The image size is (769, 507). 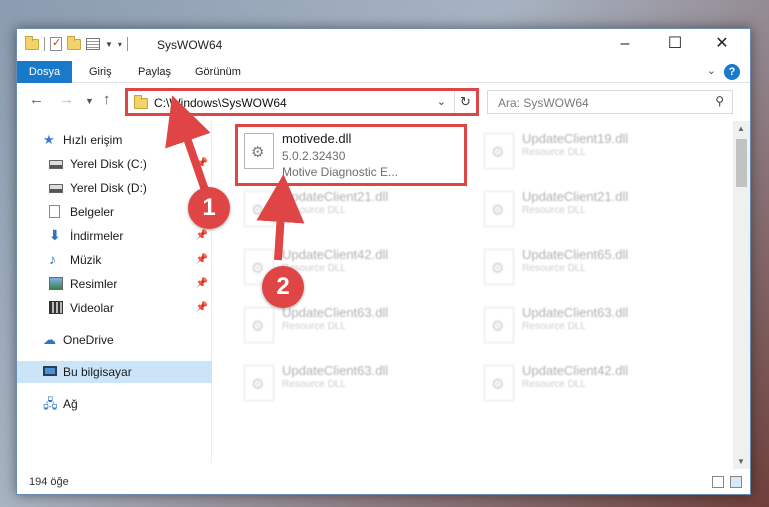 I want to click on file-name: UpdateClient21.dll, so click(x=575, y=196).